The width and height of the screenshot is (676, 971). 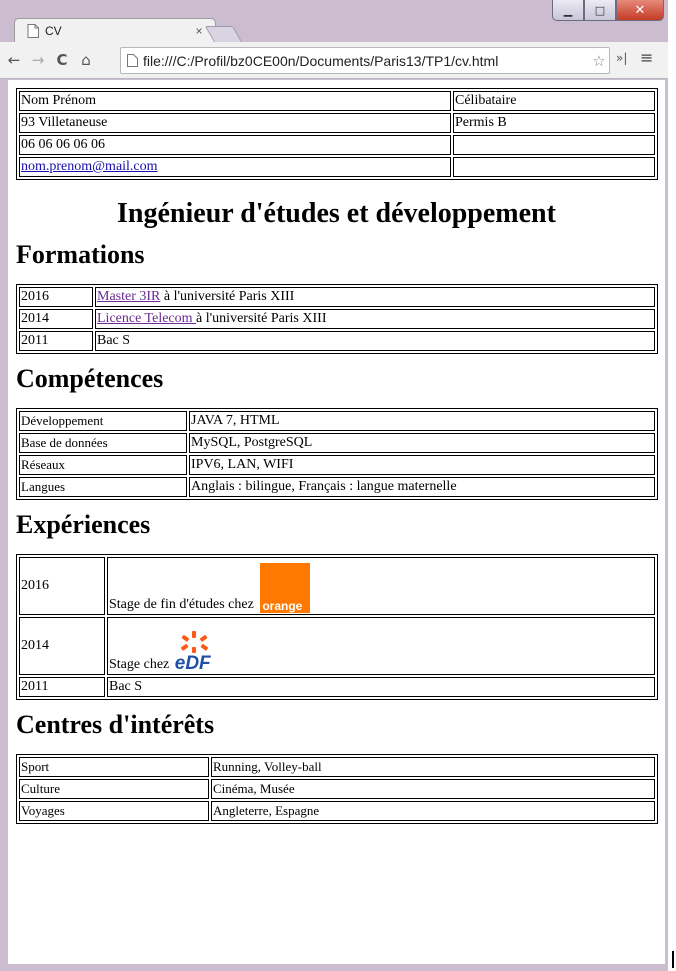 I want to click on table-row: Voyages Angleterre, Espagne, so click(x=337, y=811).